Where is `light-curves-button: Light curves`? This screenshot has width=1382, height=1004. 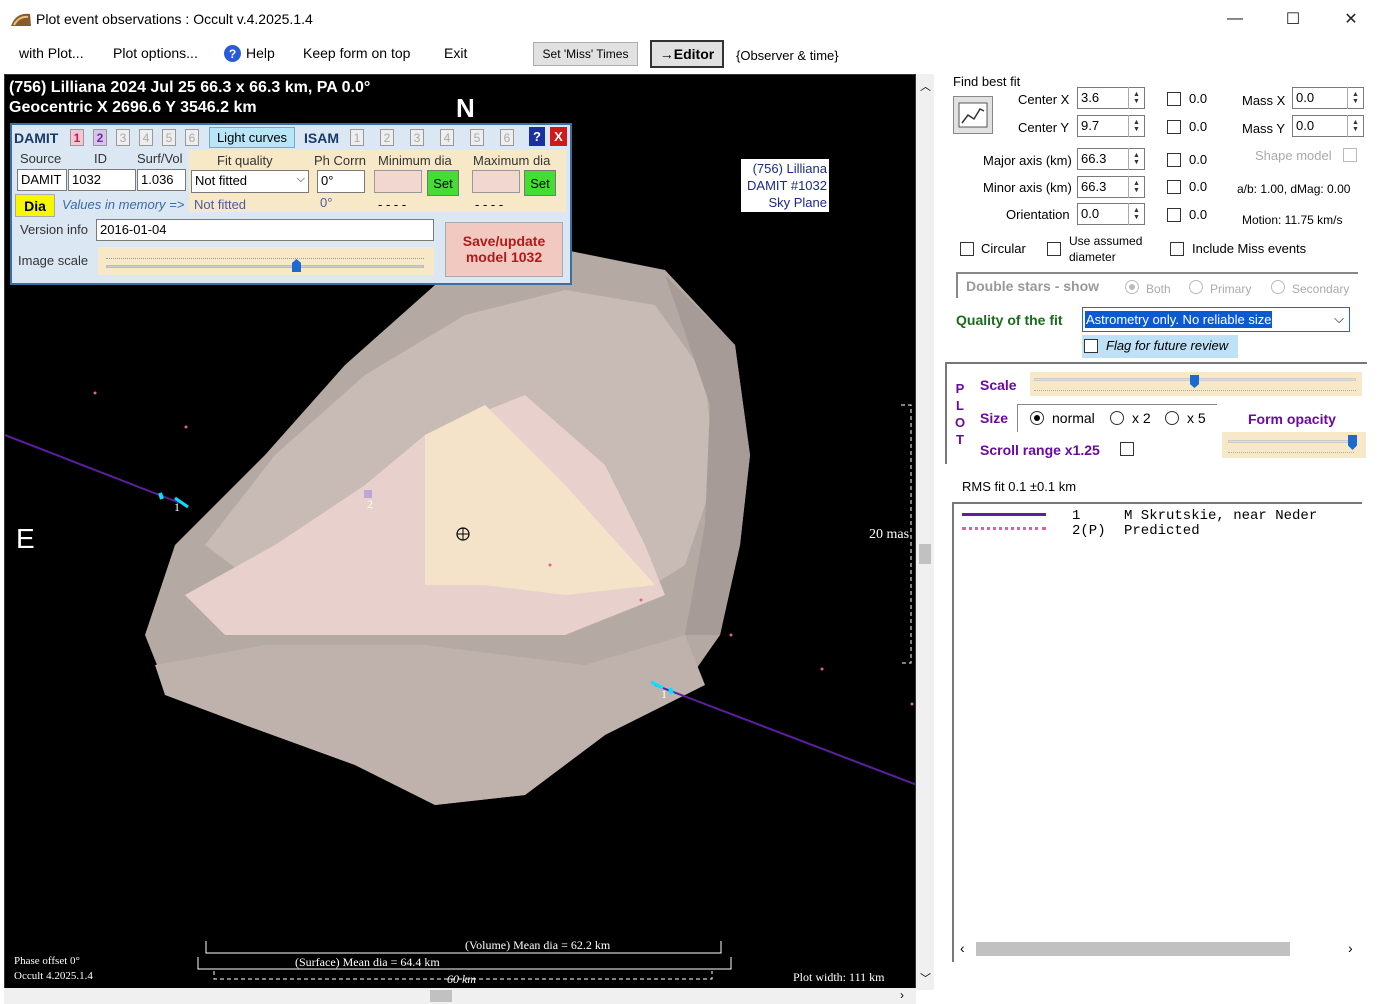 light-curves-button: Light curves is located at coordinates (252, 137).